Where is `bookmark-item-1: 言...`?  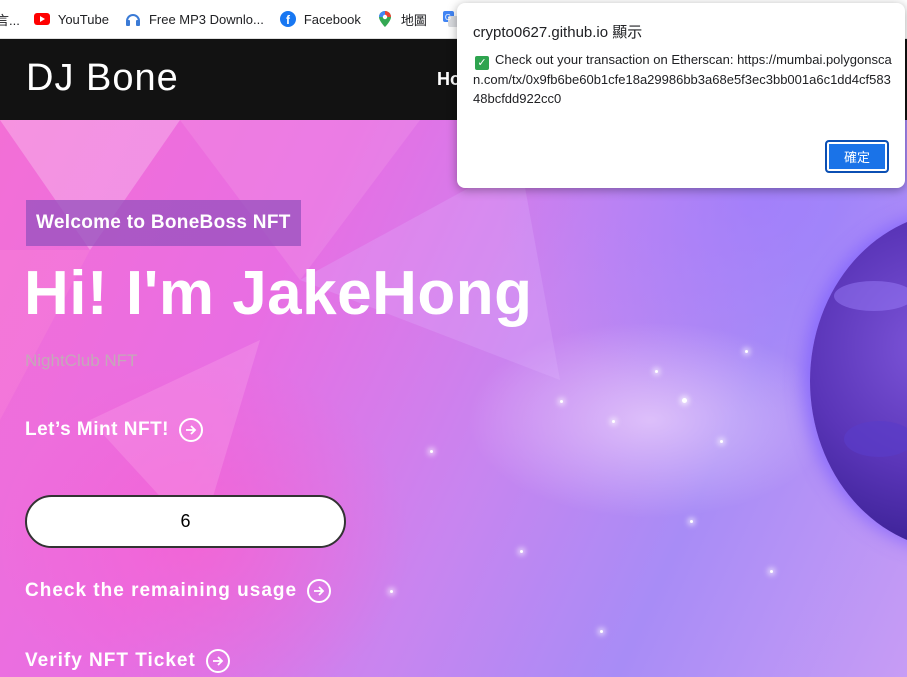
bookmark-item-1: 言... is located at coordinates (10, 19).